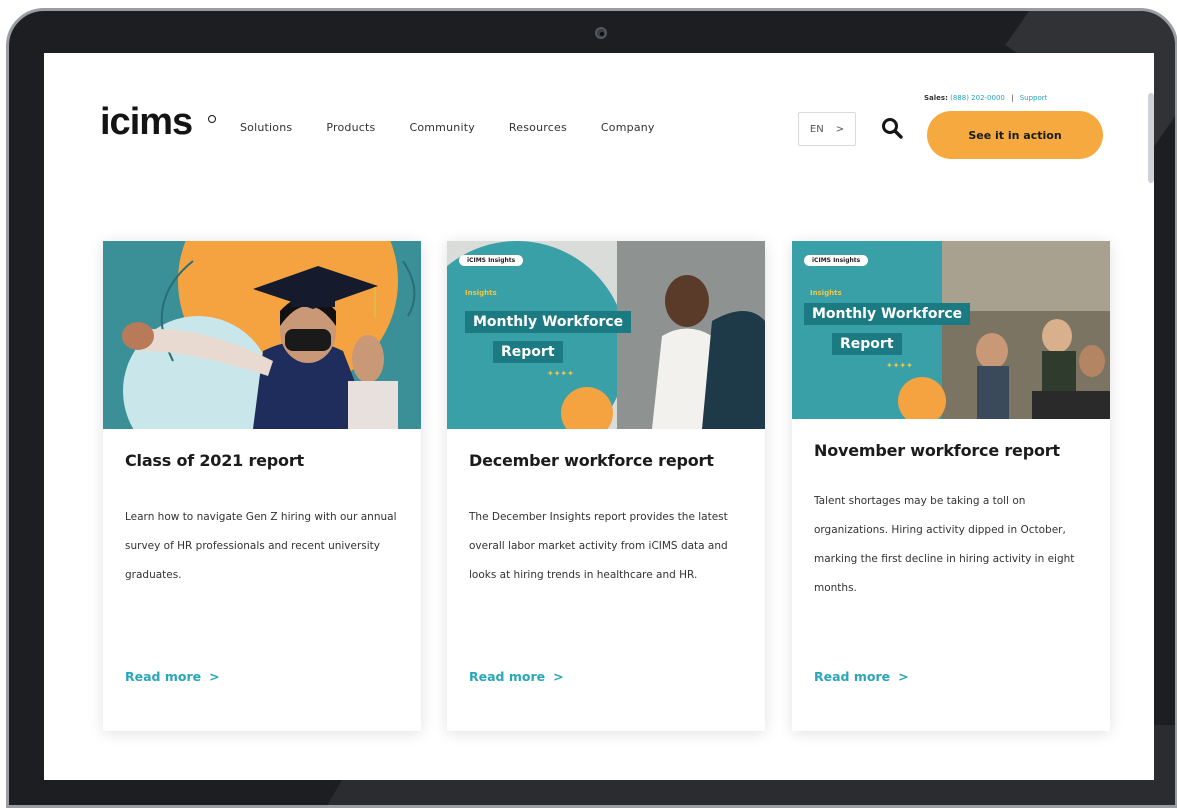  What do you see at coordinates (214, 460) in the screenshot?
I see `card-title: Class of 2021 report` at bounding box center [214, 460].